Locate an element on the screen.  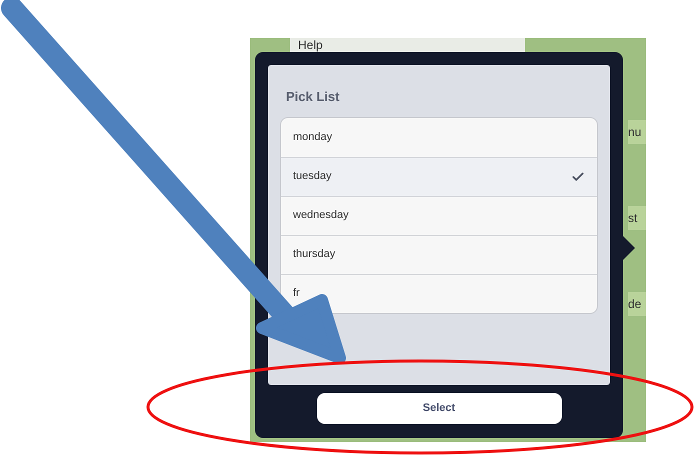
list-item: monday is located at coordinates (439, 137).